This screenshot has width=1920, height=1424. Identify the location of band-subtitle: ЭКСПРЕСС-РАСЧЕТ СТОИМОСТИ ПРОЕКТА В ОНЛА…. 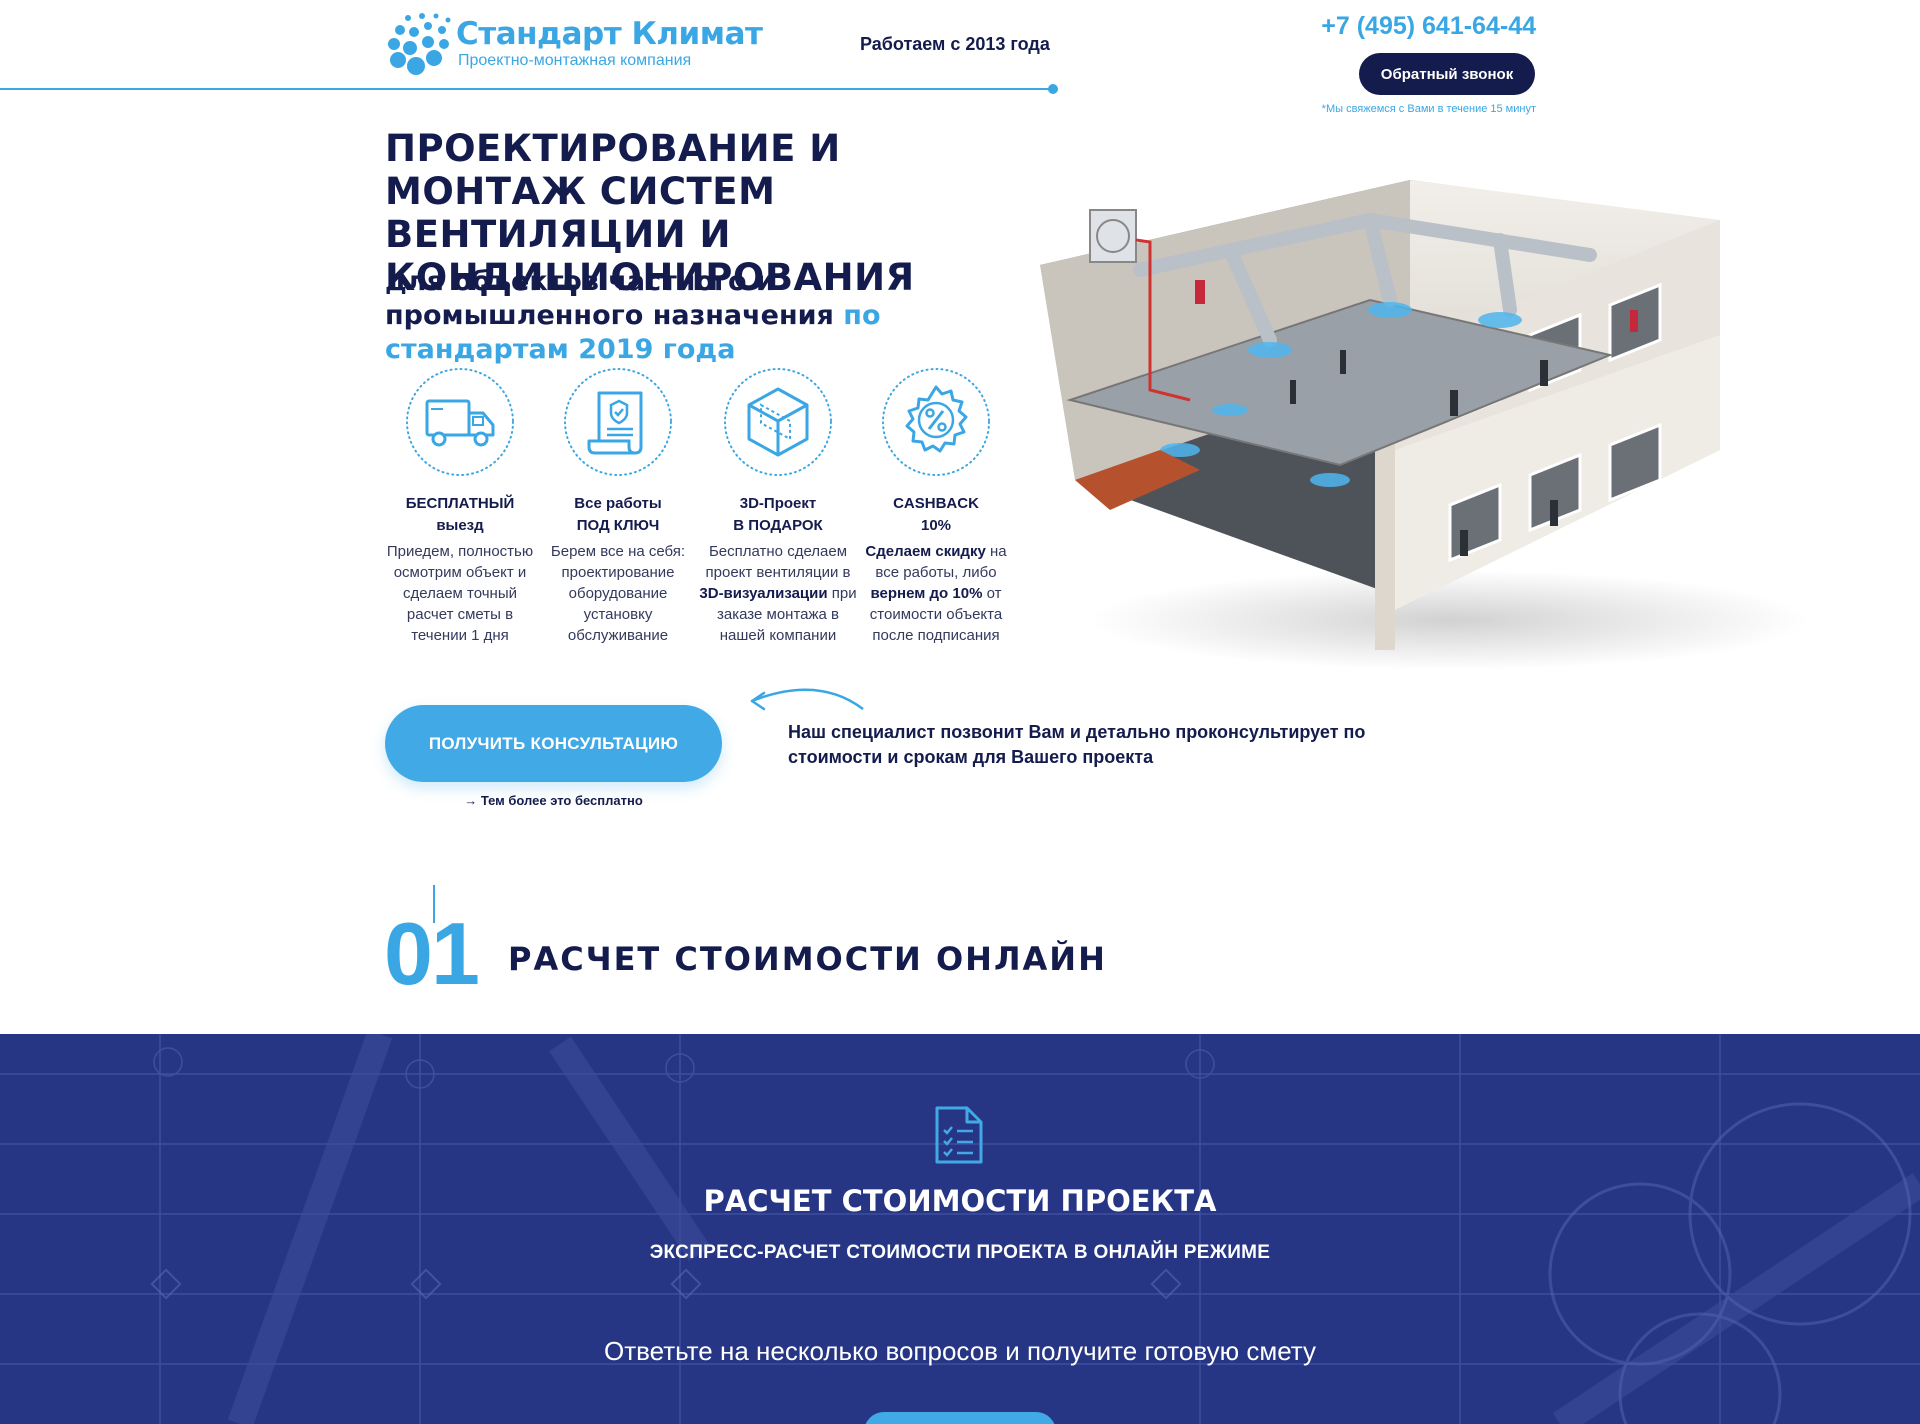
(960, 1252).